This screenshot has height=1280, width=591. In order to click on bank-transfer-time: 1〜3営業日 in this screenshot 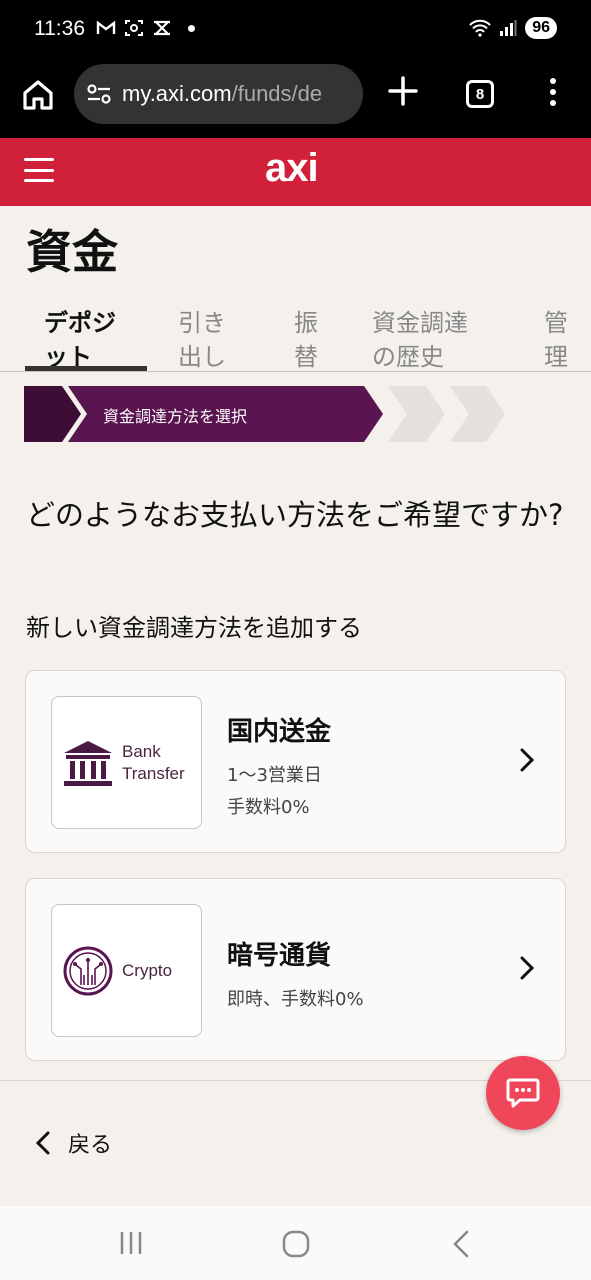, I will do `click(274, 775)`.